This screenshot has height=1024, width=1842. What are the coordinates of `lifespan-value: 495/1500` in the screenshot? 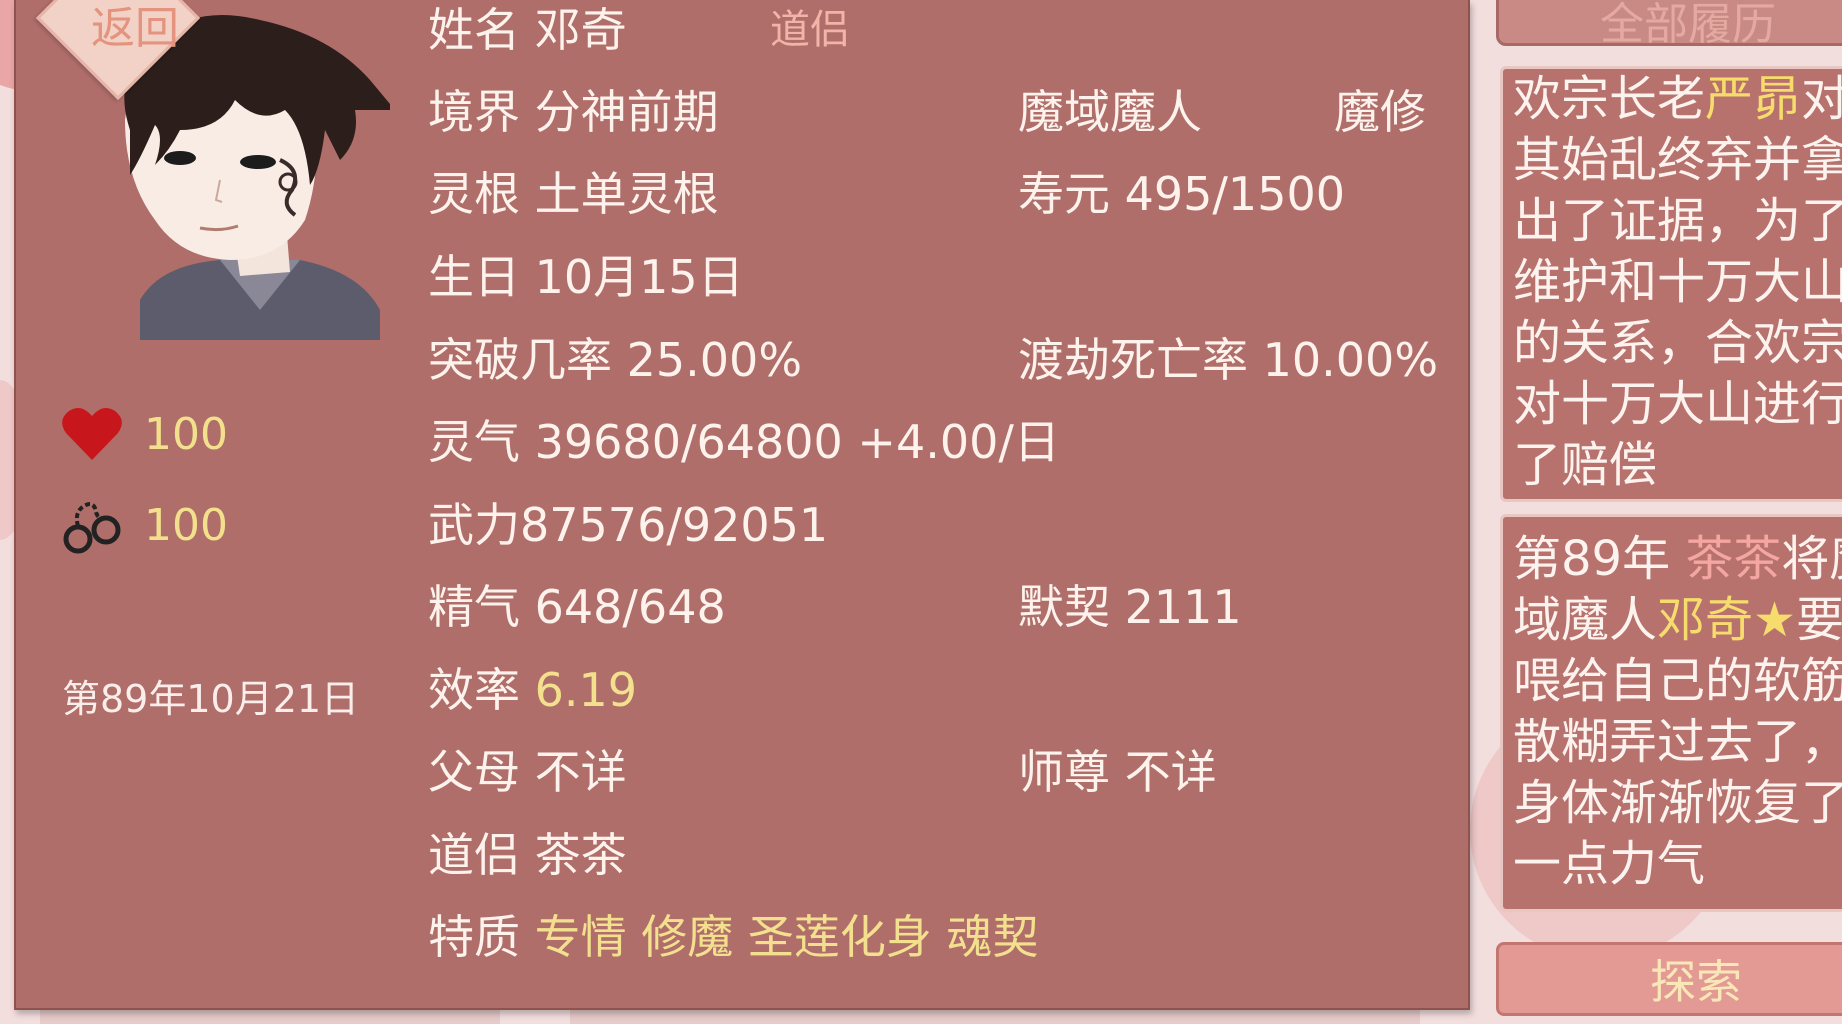 It's located at (1234, 194).